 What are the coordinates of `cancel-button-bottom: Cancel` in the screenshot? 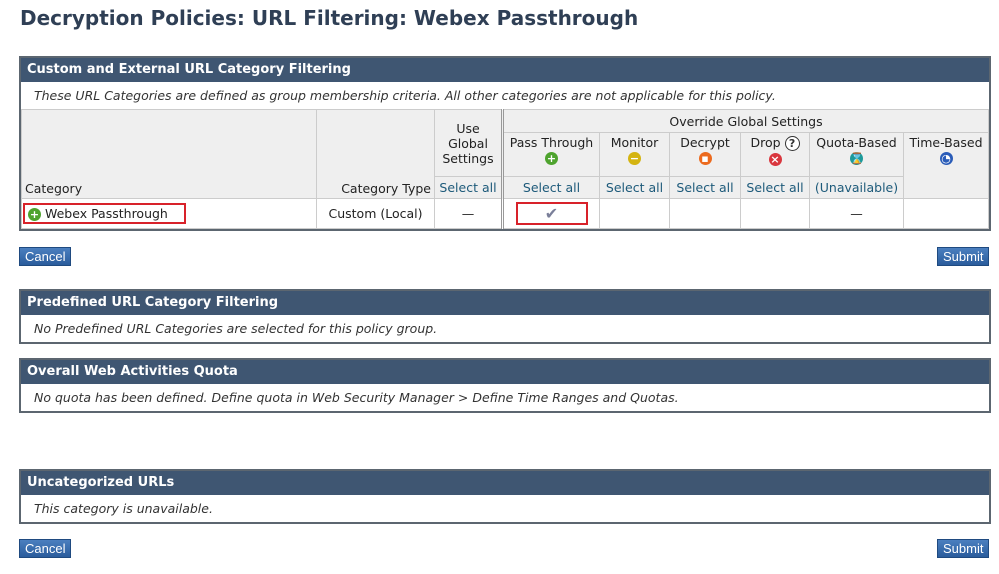 It's located at (45, 548).